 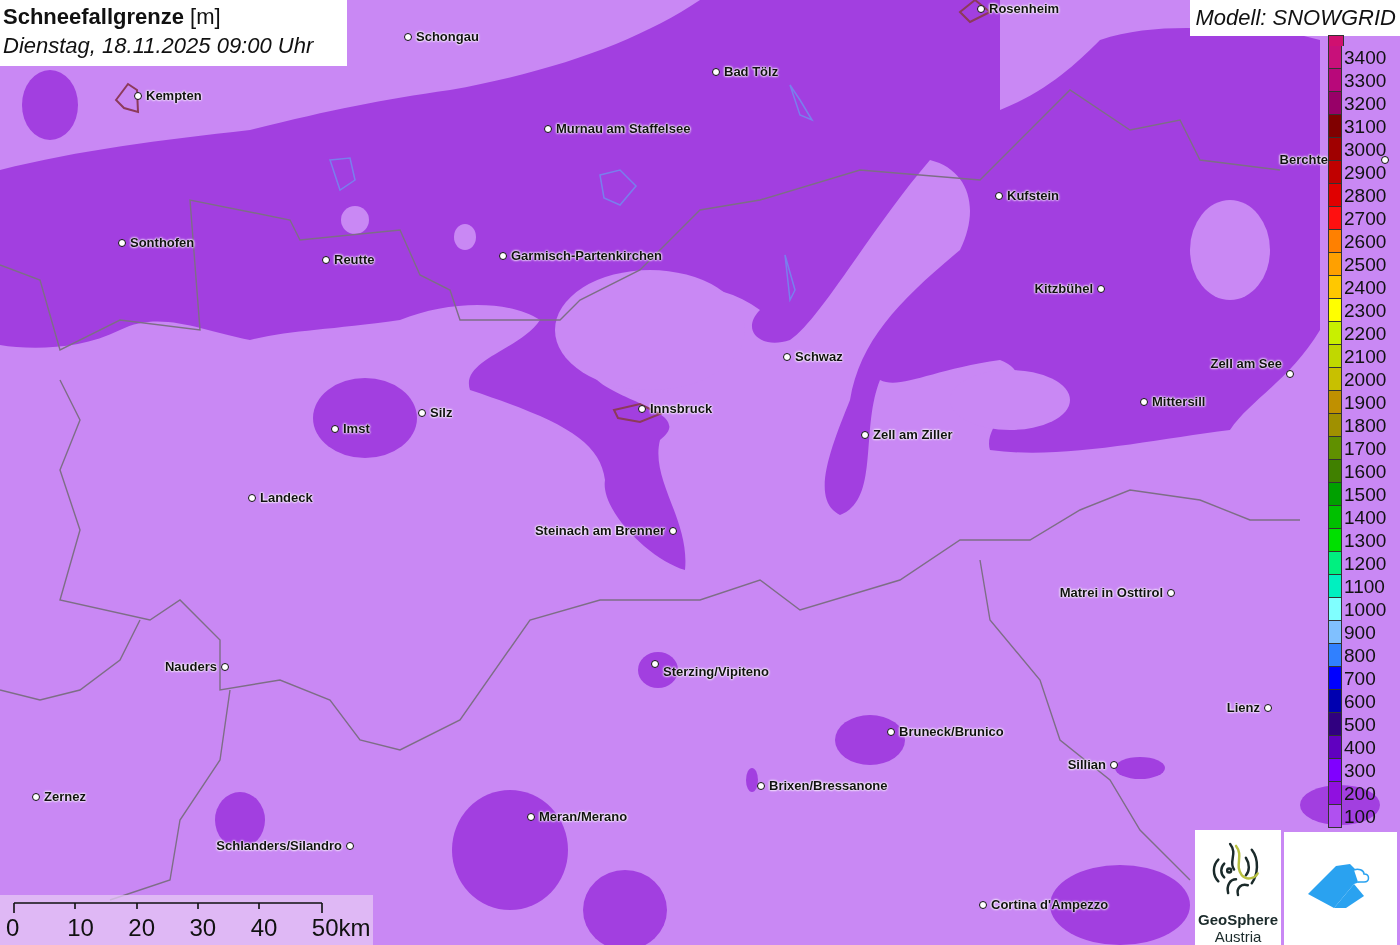 What do you see at coordinates (1365, 540) in the screenshot?
I see `legend-label: 1300` at bounding box center [1365, 540].